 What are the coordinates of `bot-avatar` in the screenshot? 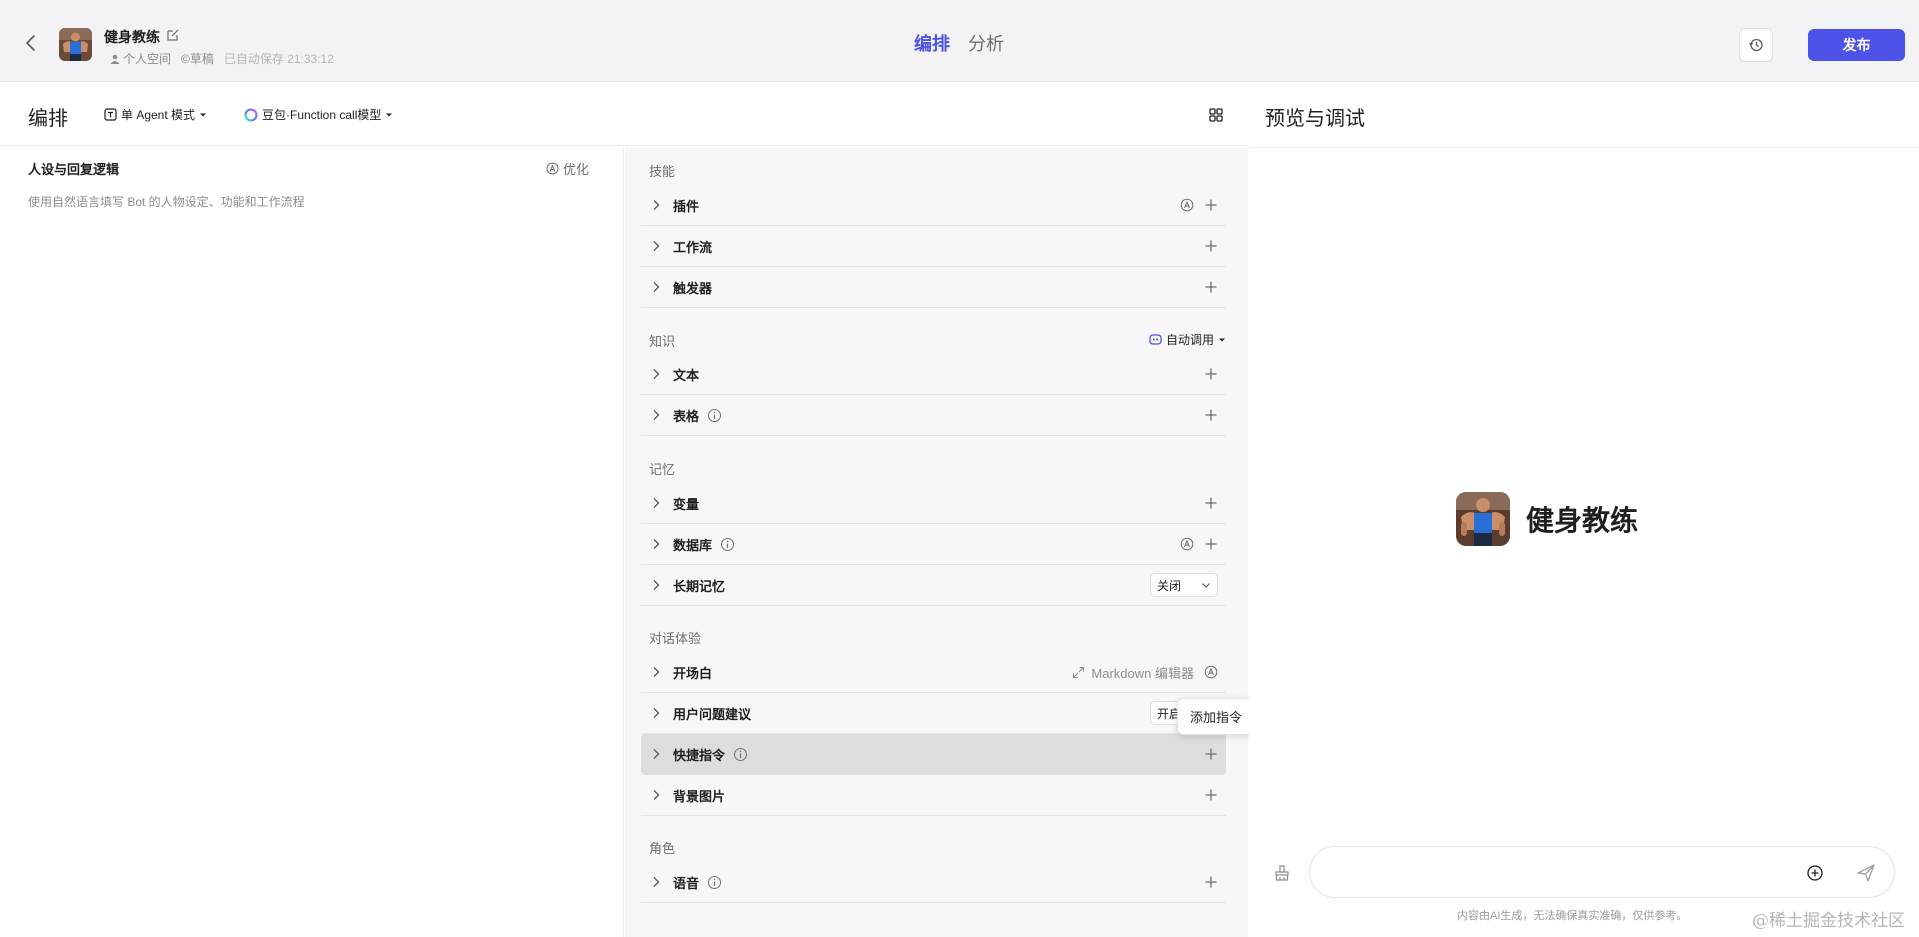 It's located at (75, 44).